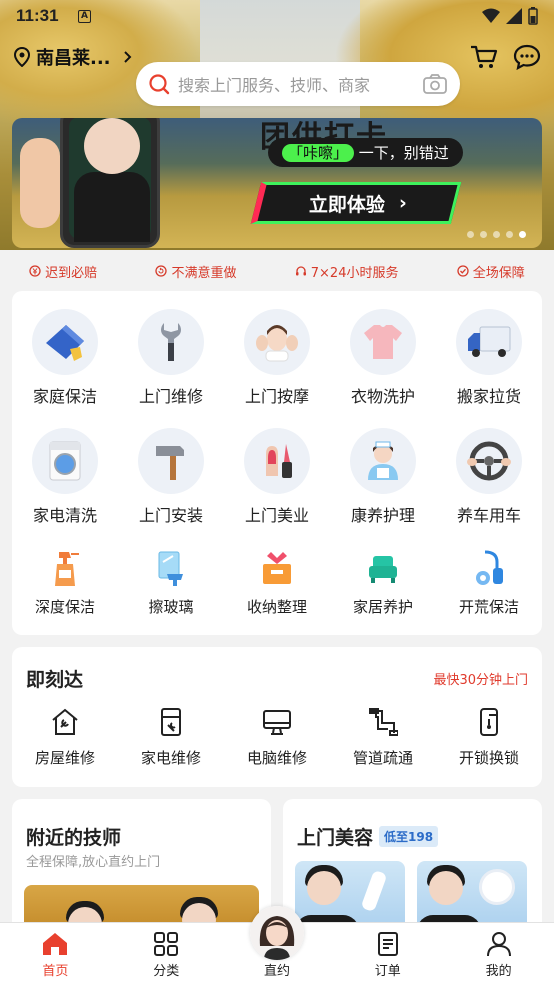  What do you see at coordinates (527, 57) in the screenshot?
I see `message-icon` at bounding box center [527, 57].